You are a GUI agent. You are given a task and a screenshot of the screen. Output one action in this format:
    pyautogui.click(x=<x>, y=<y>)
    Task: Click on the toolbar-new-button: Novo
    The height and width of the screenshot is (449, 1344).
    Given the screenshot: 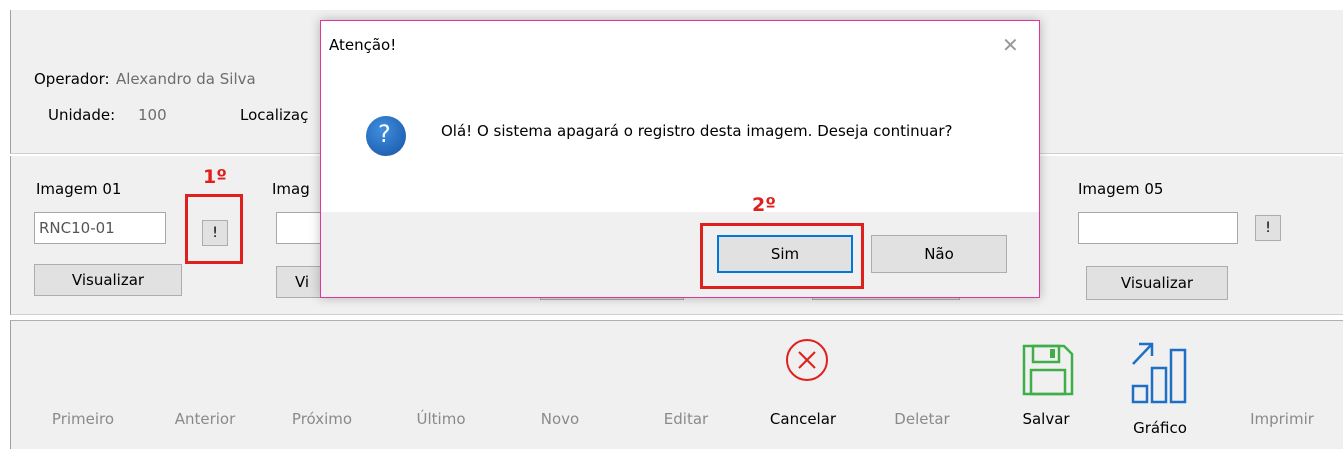 What is the action you would take?
    pyautogui.click(x=560, y=419)
    